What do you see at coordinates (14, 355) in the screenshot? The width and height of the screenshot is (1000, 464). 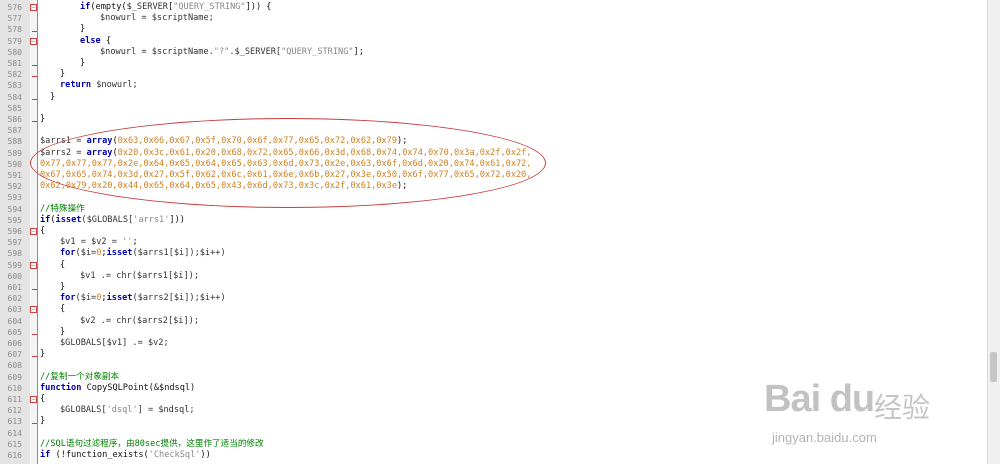 I see `line-number: 607` at bounding box center [14, 355].